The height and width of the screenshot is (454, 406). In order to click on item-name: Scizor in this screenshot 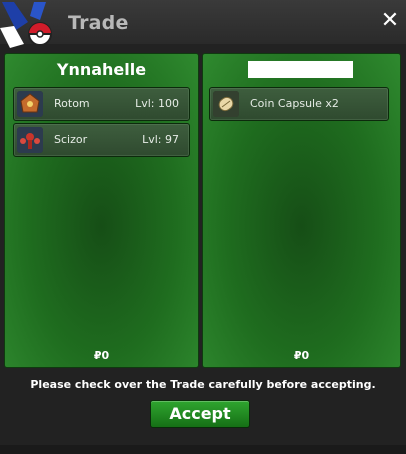, I will do `click(71, 139)`.